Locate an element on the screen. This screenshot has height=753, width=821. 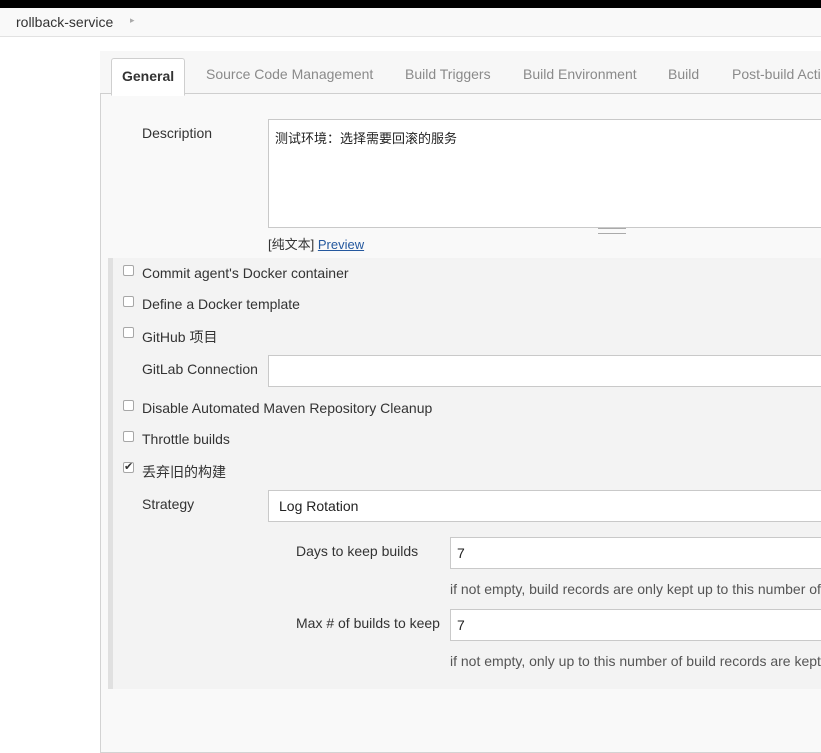
tab-post-build-actions: Post-build Acti is located at coordinates (776, 74).